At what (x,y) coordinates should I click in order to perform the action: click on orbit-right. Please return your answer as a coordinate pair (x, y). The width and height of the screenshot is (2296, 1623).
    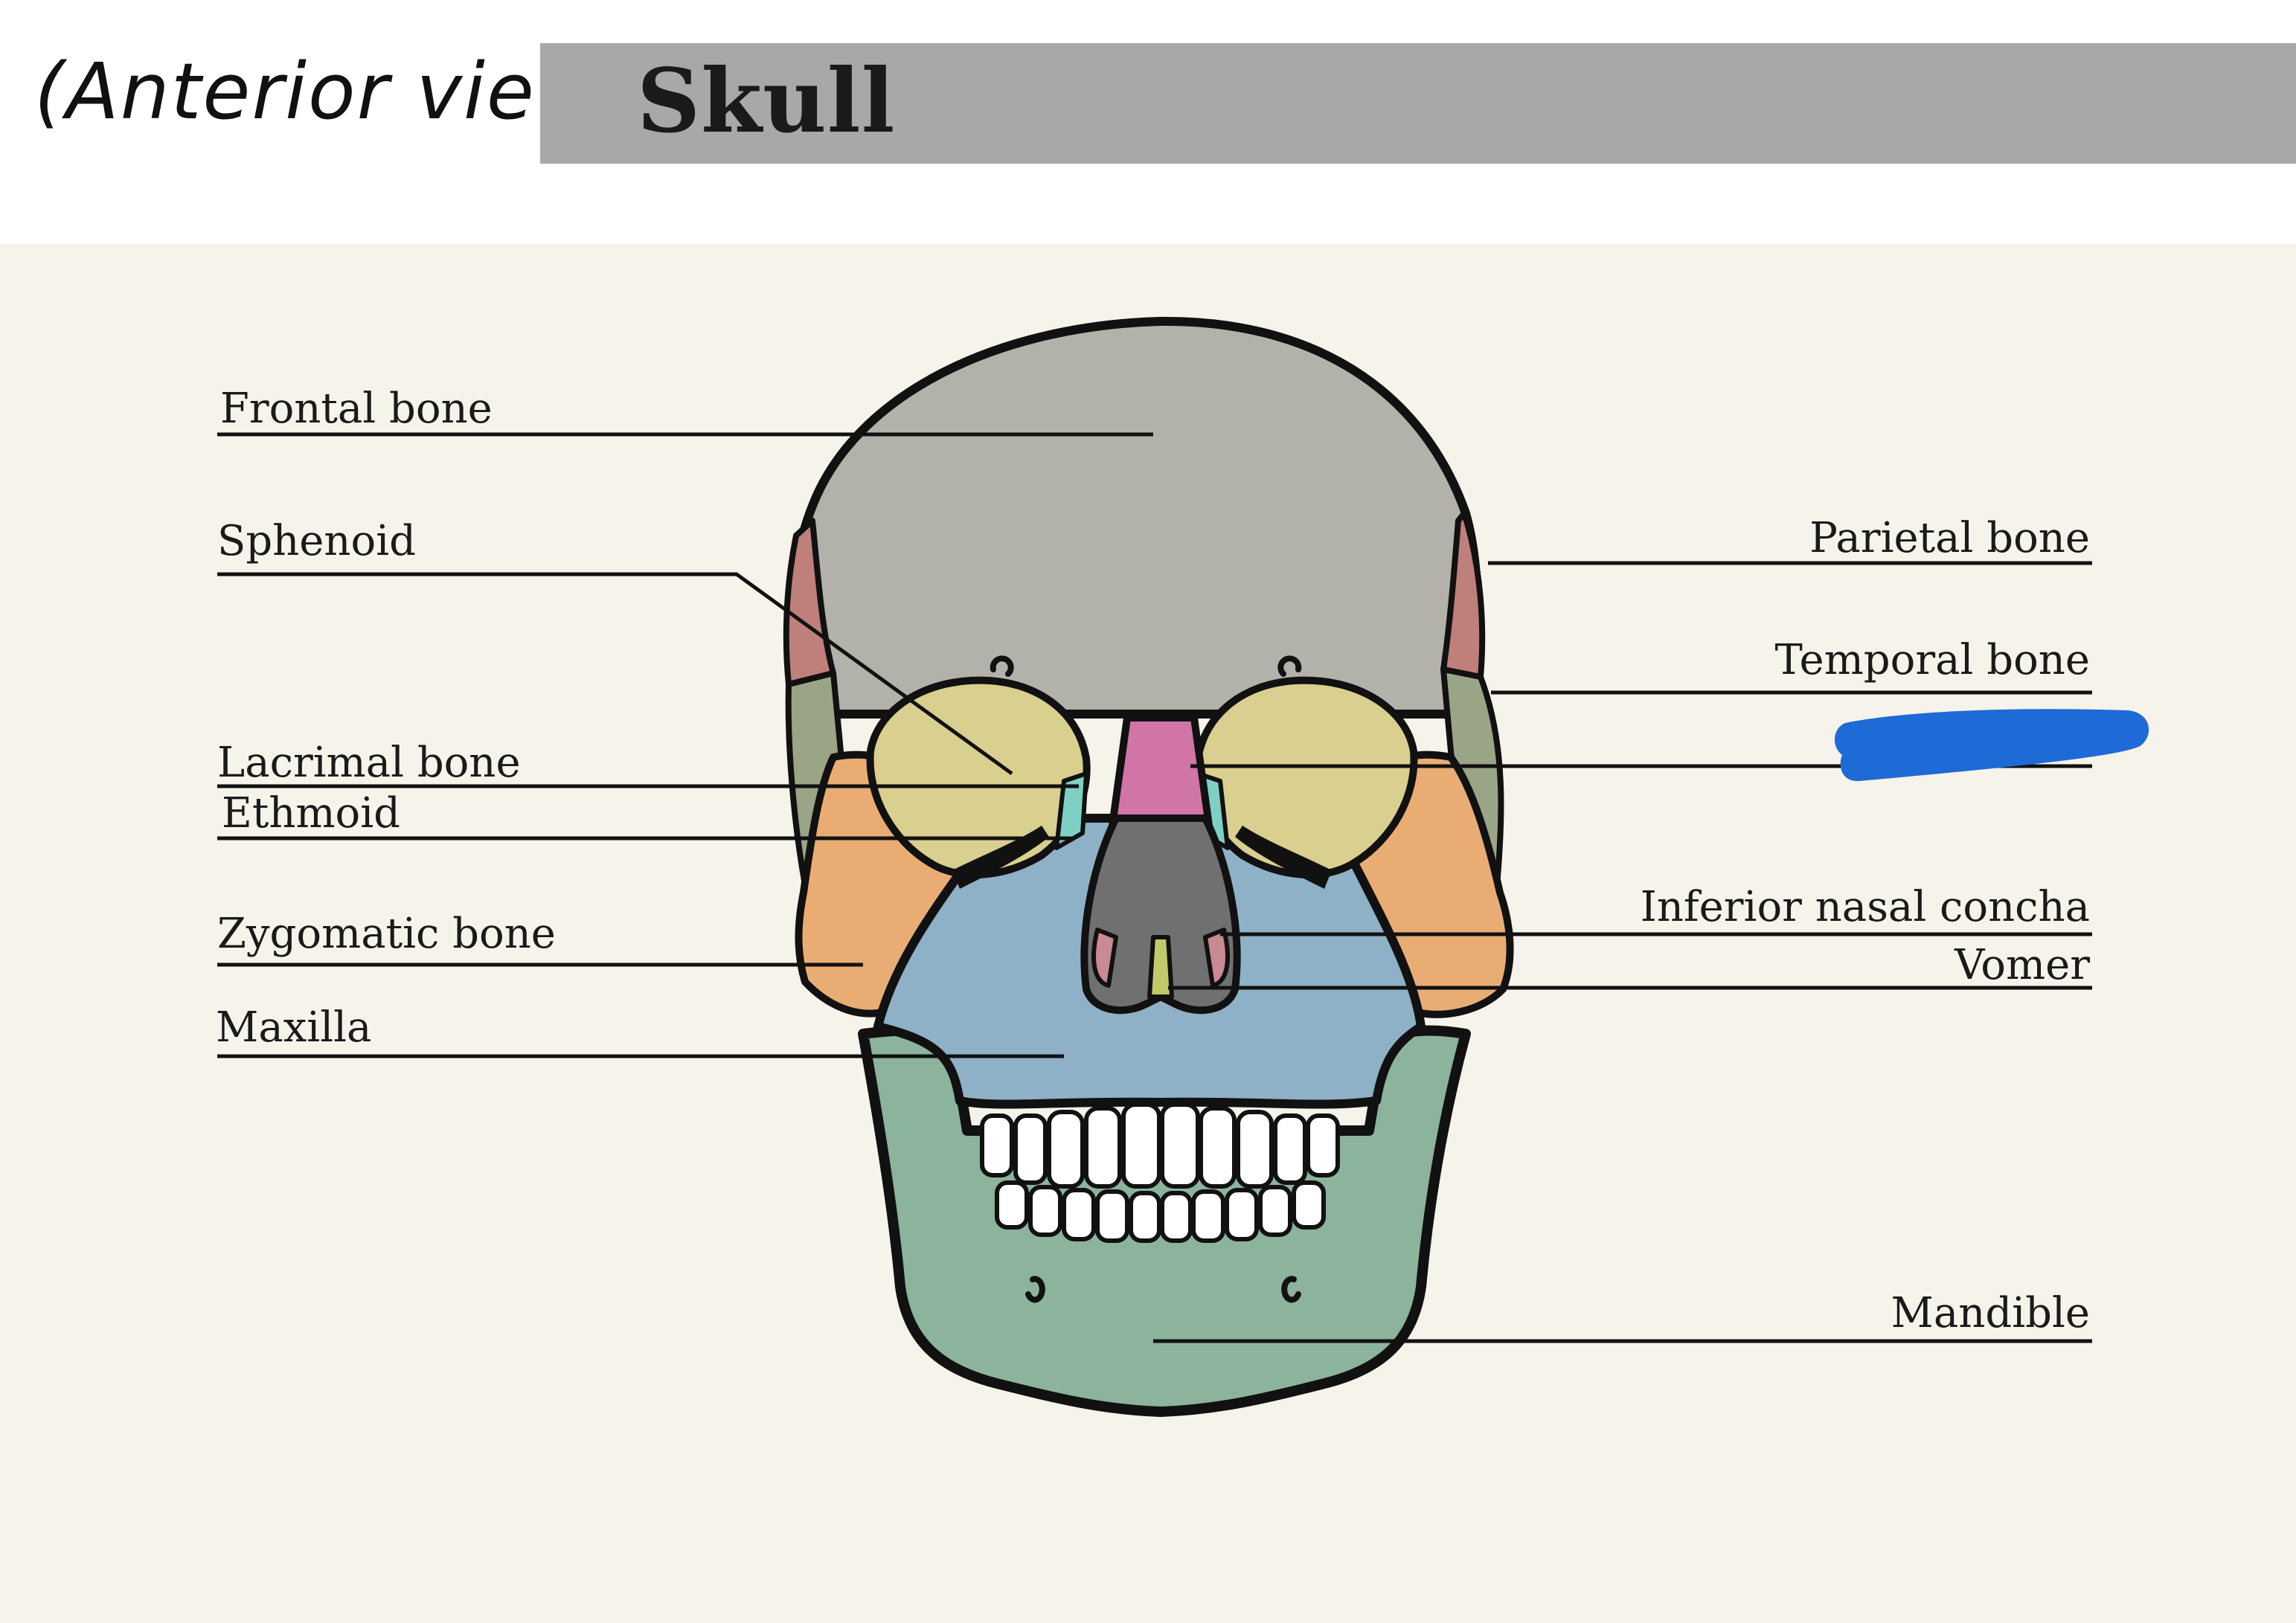
    Looking at the image, I should click on (1305, 777).